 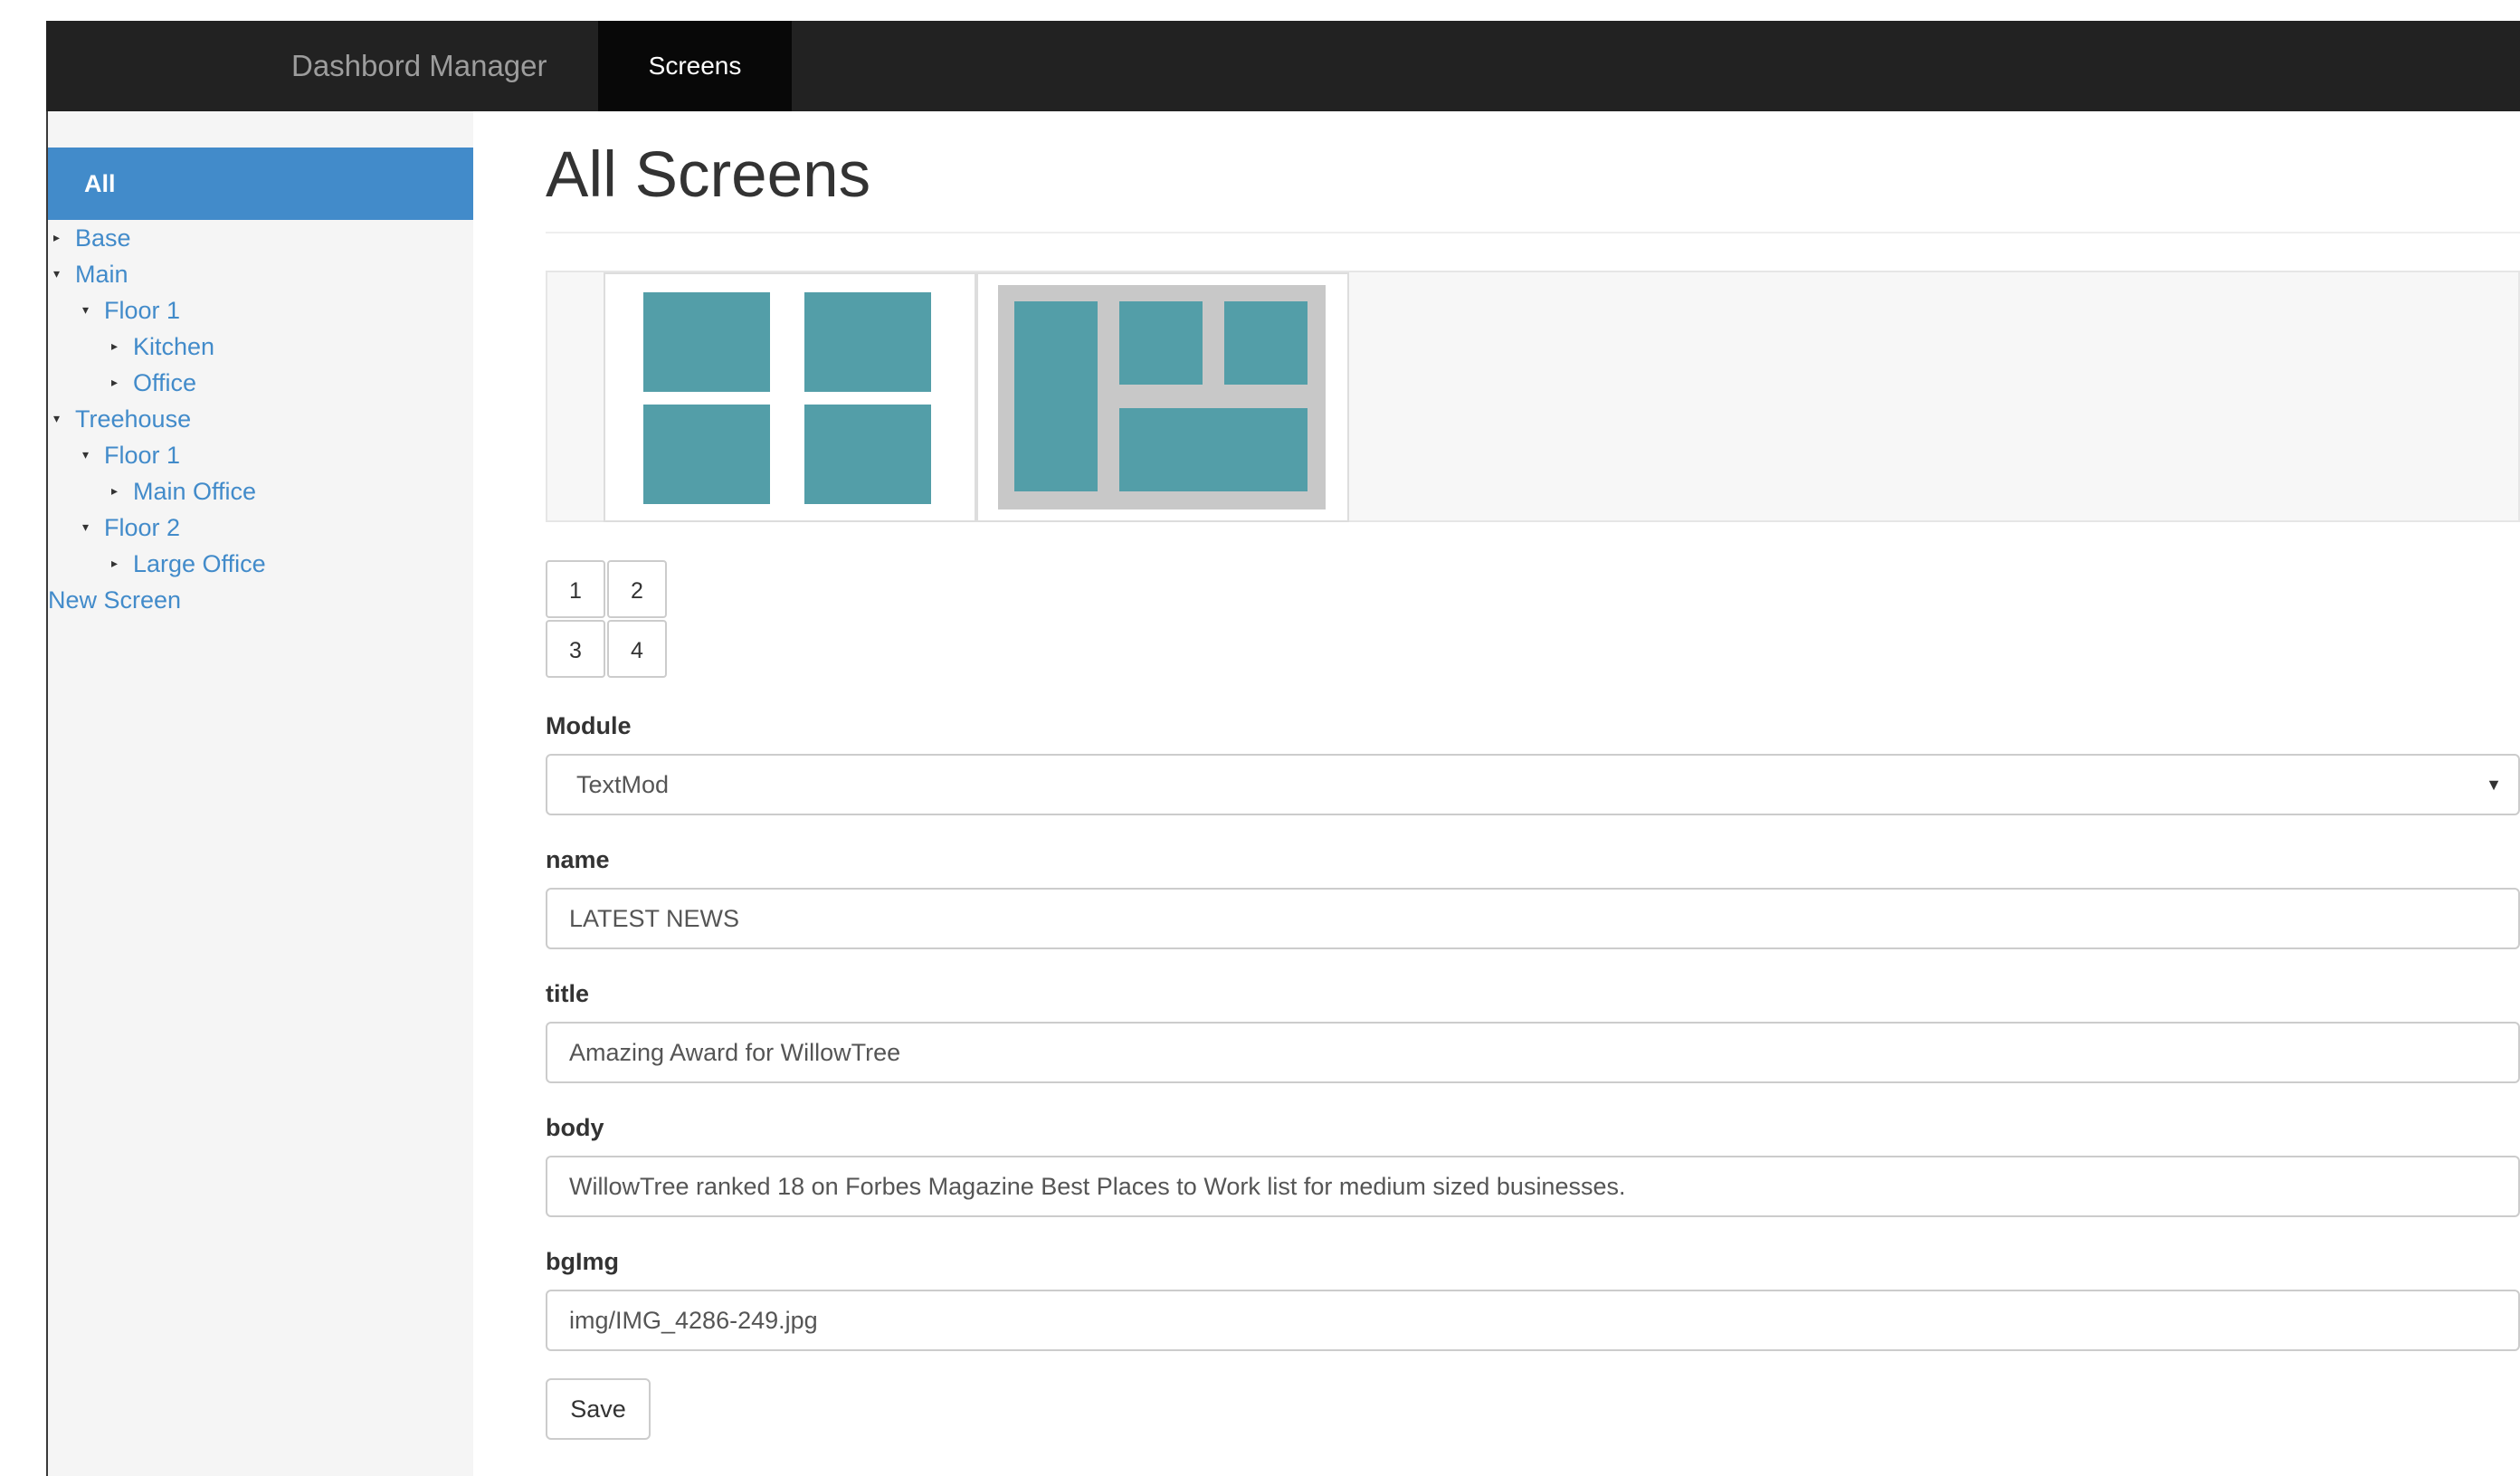 I want to click on body-label: body, so click(x=575, y=1127).